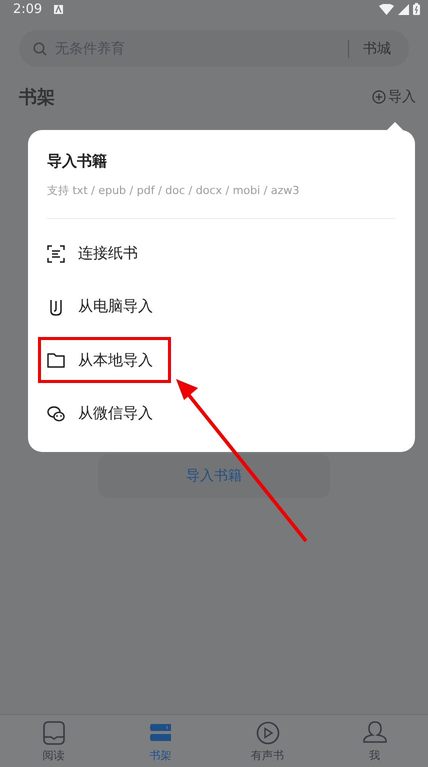 The height and width of the screenshot is (767, 428). I want to click on nav-tab: 我, so click(374, 741).